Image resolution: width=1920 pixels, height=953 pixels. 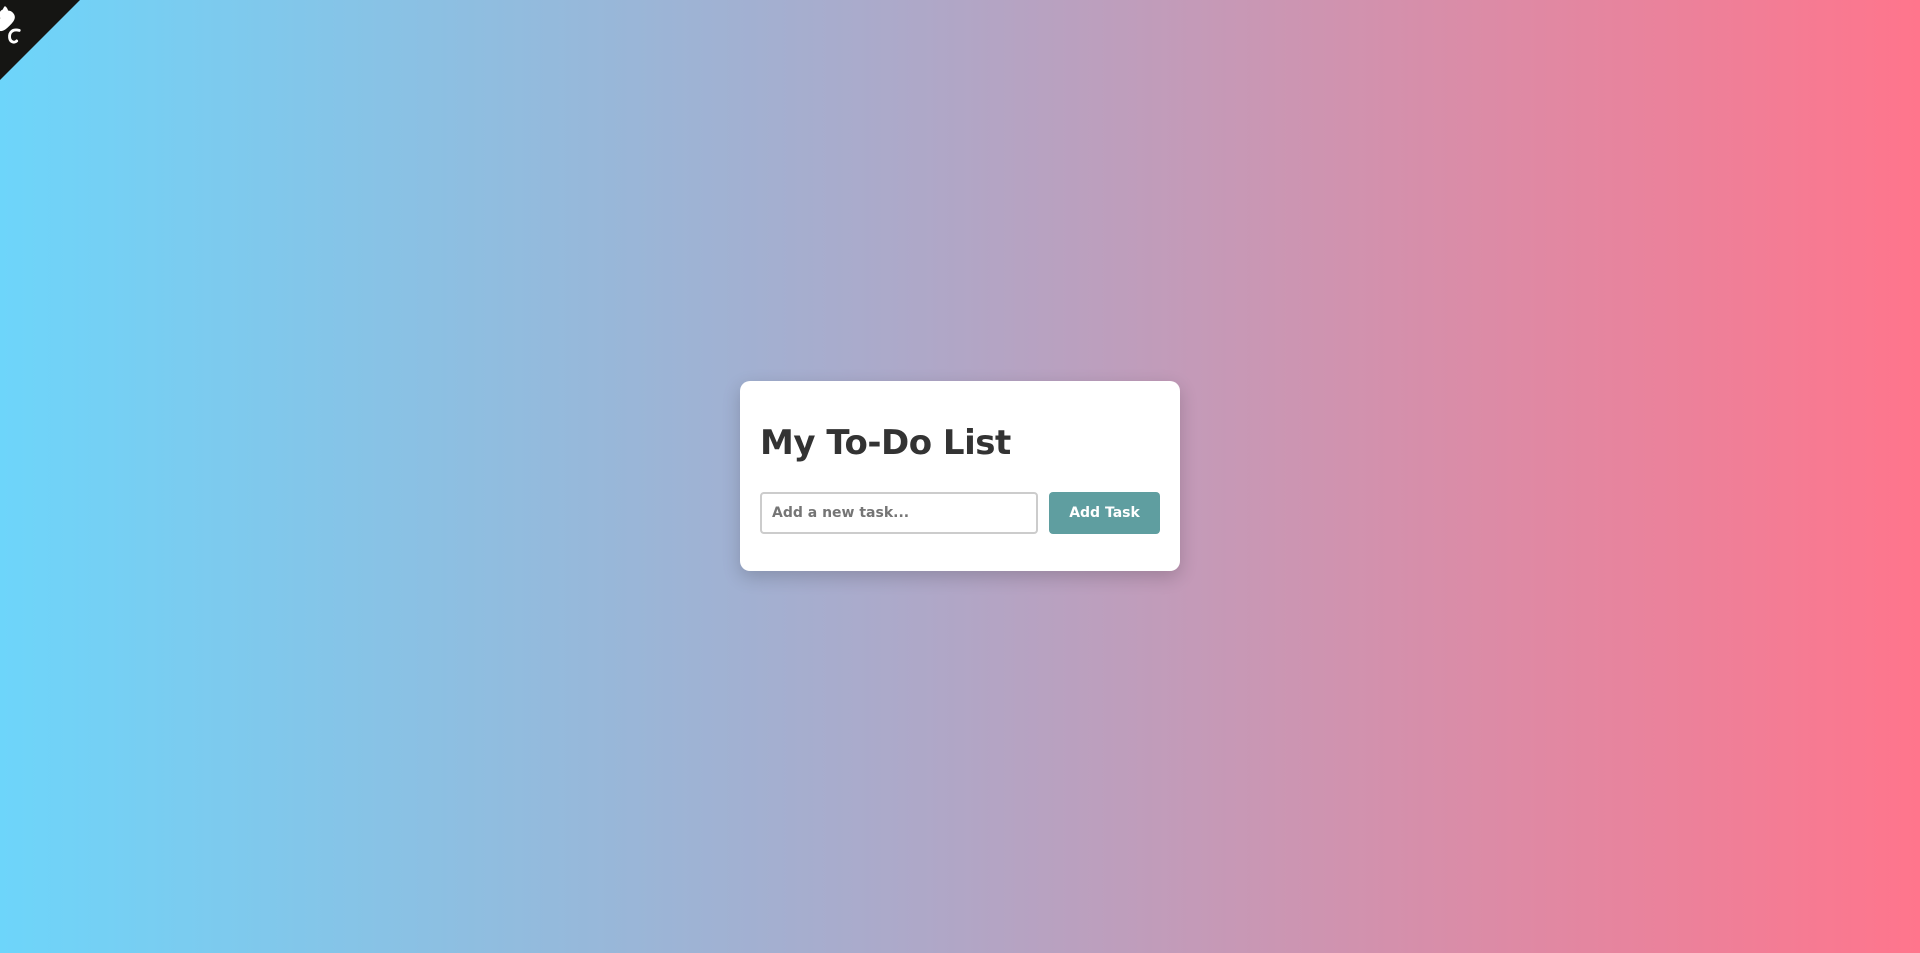 What do you see at coordinates (960, 476) in the screenshot?
I see `todo-card: My To-Do List Add Task` at bounding box center [960, 476].